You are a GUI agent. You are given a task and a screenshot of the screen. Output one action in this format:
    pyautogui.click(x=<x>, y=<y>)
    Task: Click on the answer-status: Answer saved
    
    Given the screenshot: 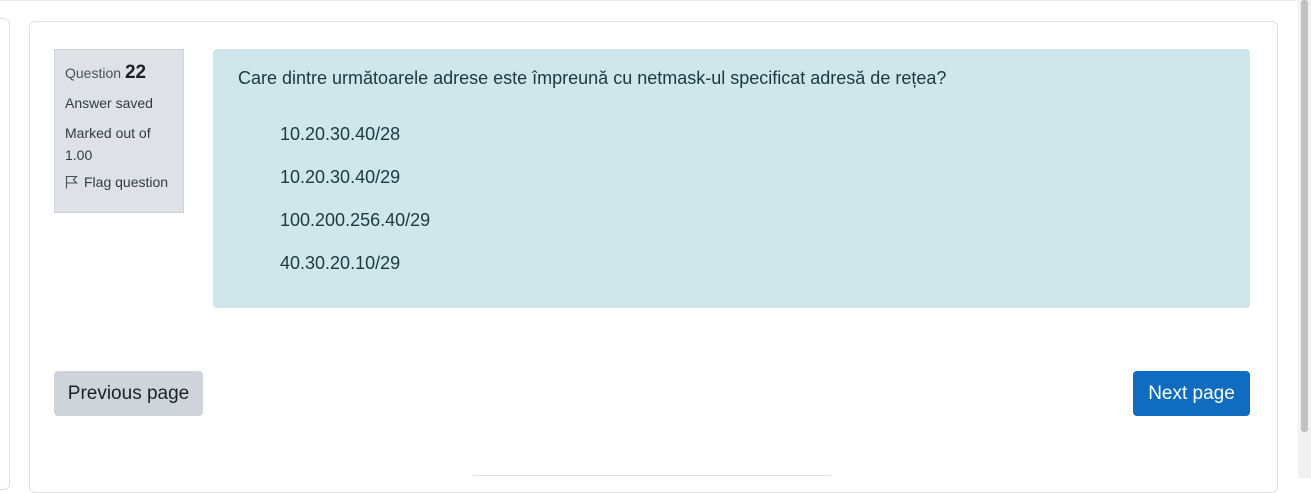 What is the action you would take?
    pyautogui.click(x=109, y=103)
    